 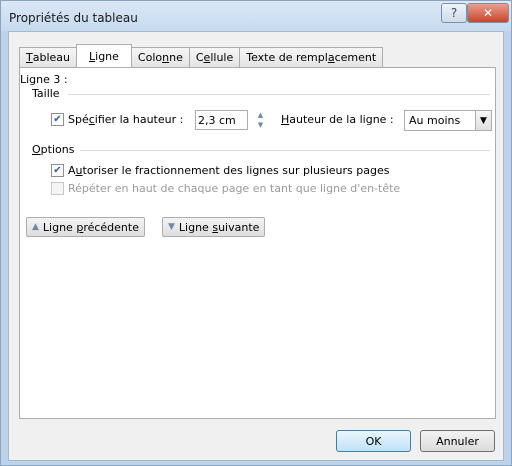 I want to click on next-row-button: ▼ Ligne suivante, so click(x=214, y=227).